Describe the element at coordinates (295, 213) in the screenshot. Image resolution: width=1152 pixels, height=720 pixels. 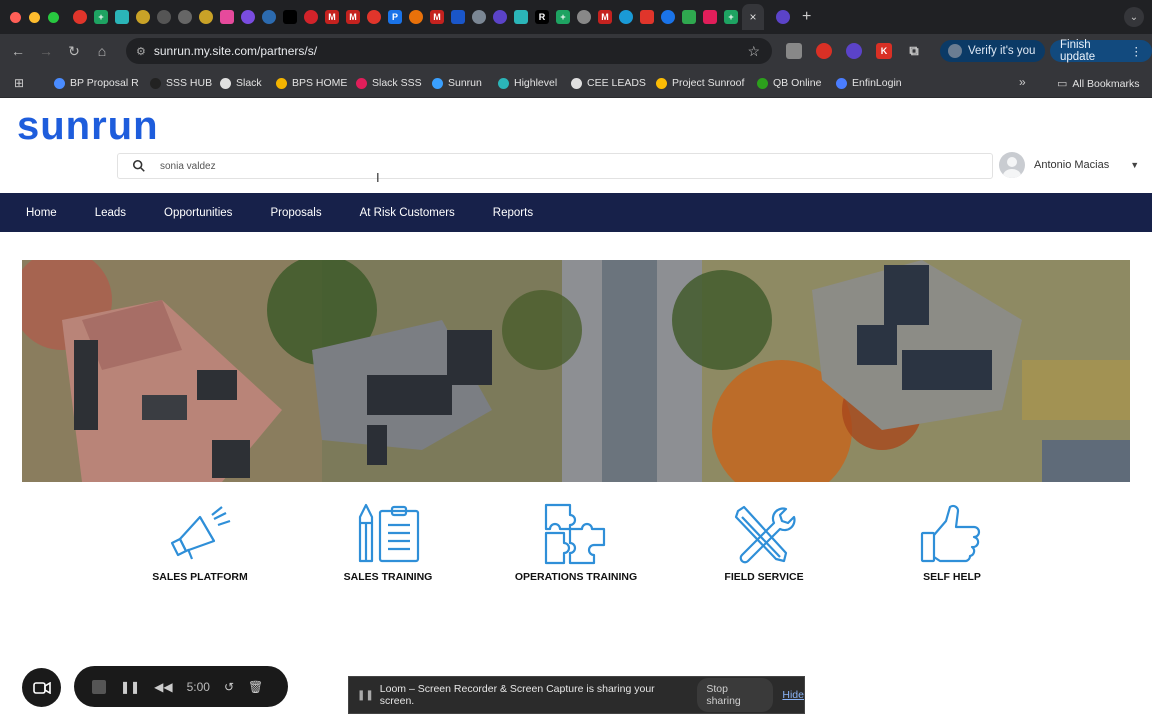
I see `nav-proposals: Proposals` at that location.